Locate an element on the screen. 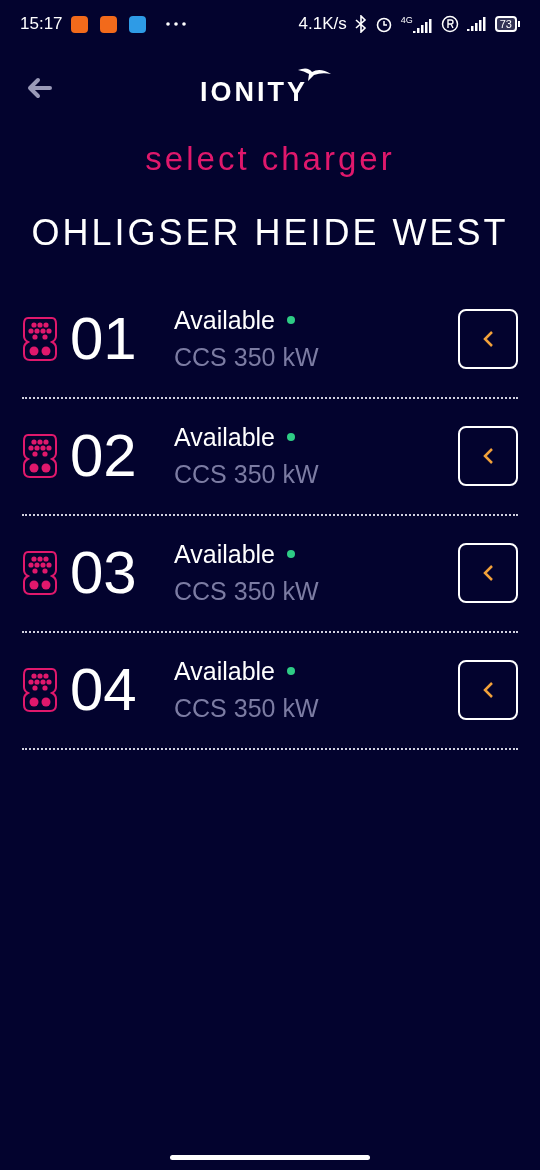 The height and width of the screenshot is (1170, 540). network-speed: 4.1K/s is located at coordinates (322, 24).